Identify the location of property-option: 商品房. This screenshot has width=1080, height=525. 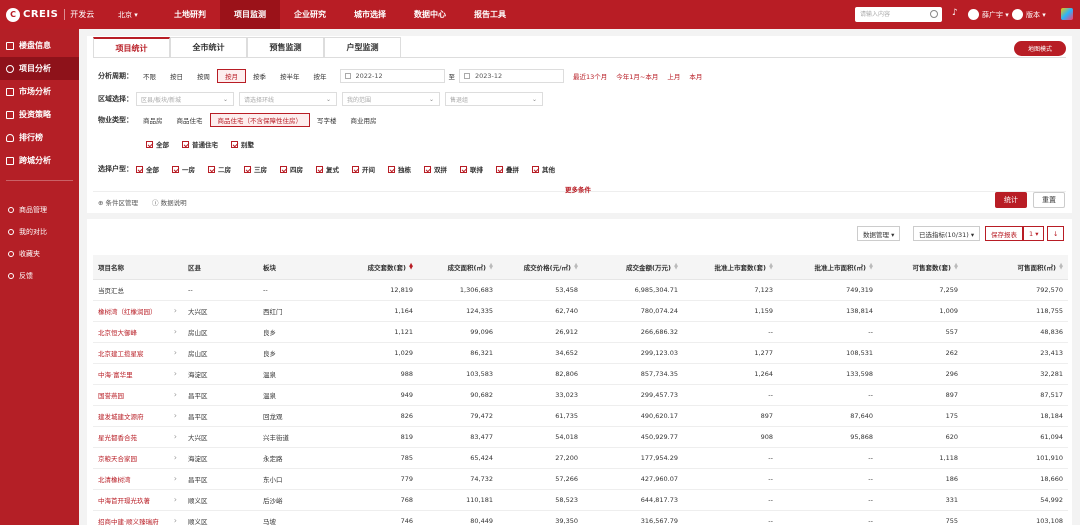
(153, 120).